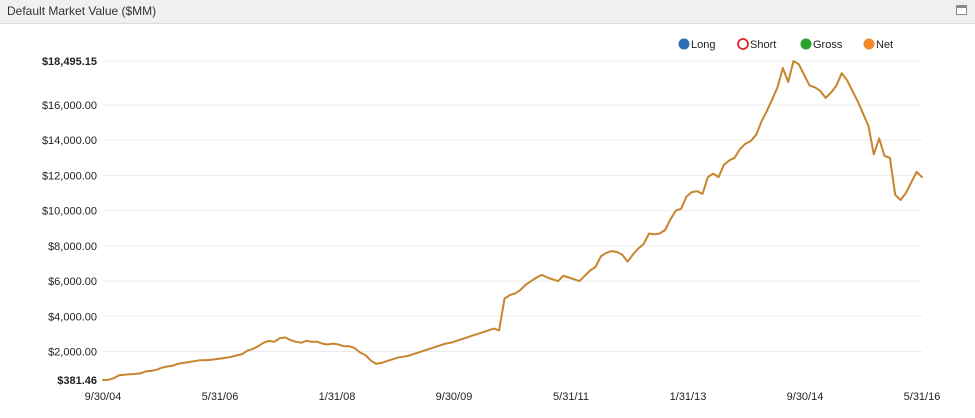 The width and height of the screenshot is (975, 418). What do you see at coordinates (684, 44) in the screenshot?
I see `legend-marker-long` at bounding box center [684, 44].